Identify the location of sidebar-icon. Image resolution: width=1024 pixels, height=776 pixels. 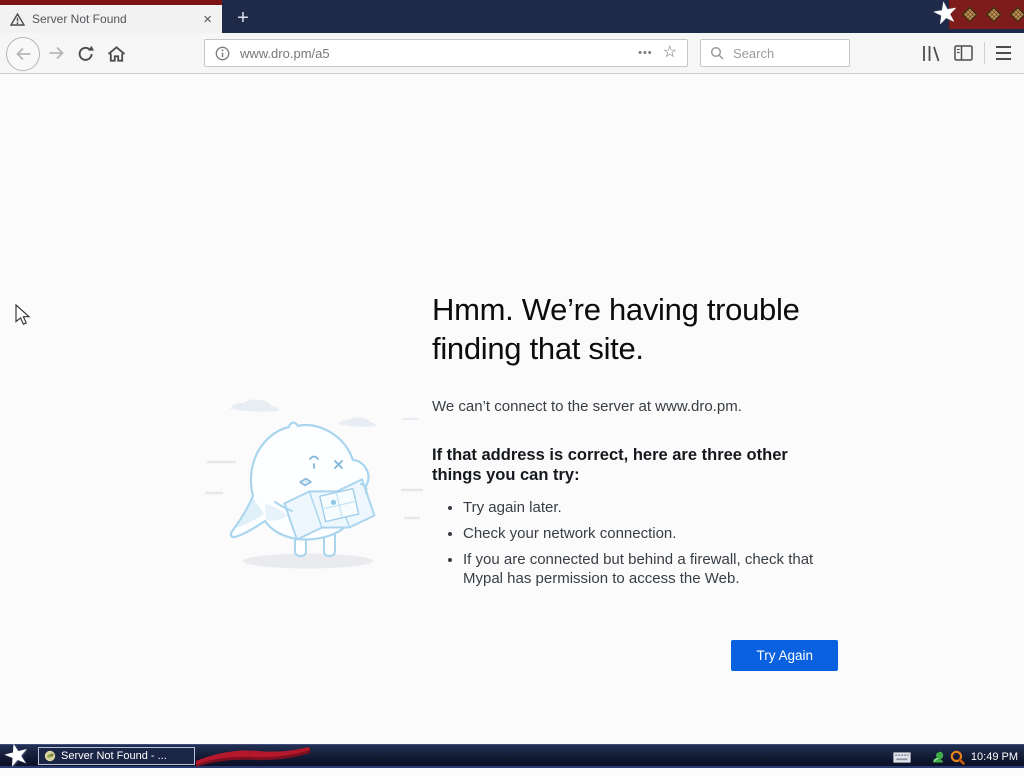
(963, 53).